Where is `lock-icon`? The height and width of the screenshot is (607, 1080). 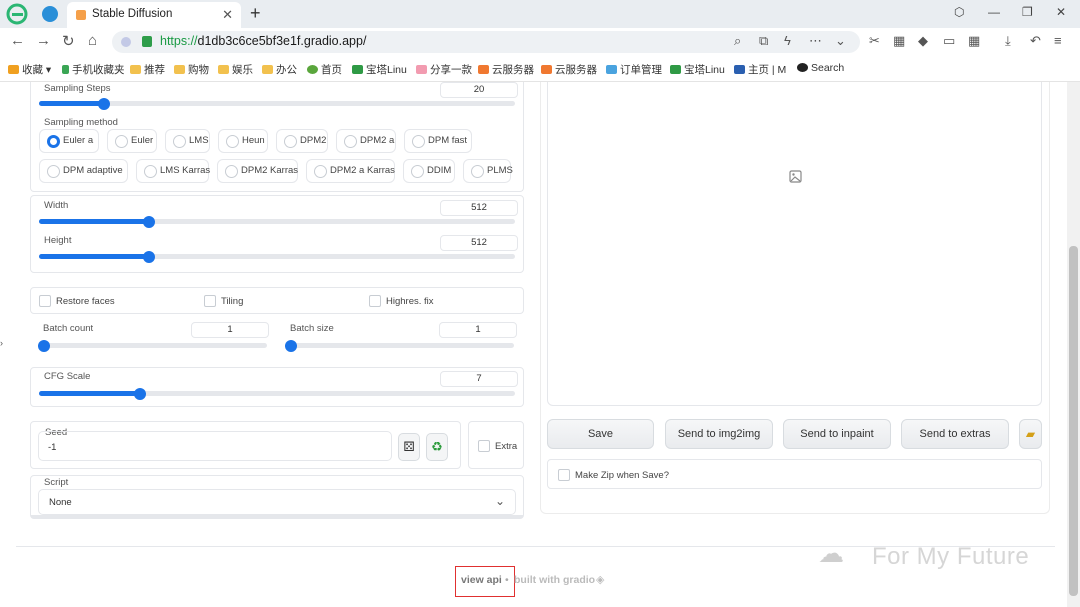 lock-icon is located at coordinates (147, 41).